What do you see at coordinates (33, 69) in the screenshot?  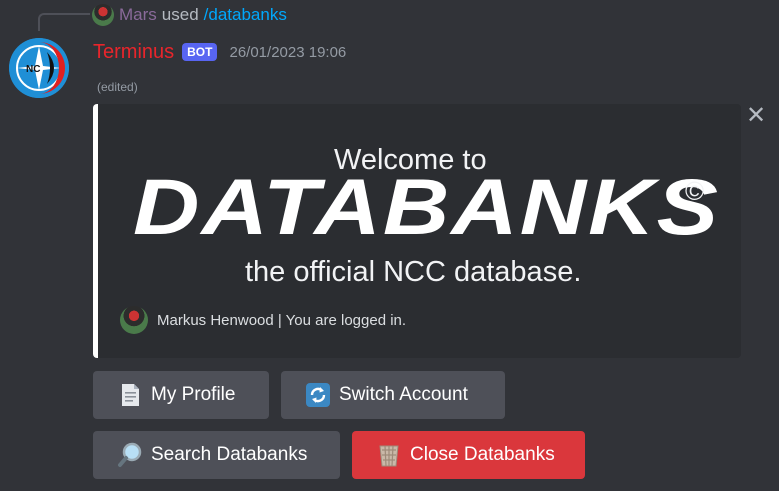 I see `svg-text: NC` at bounding box center [33, 69].